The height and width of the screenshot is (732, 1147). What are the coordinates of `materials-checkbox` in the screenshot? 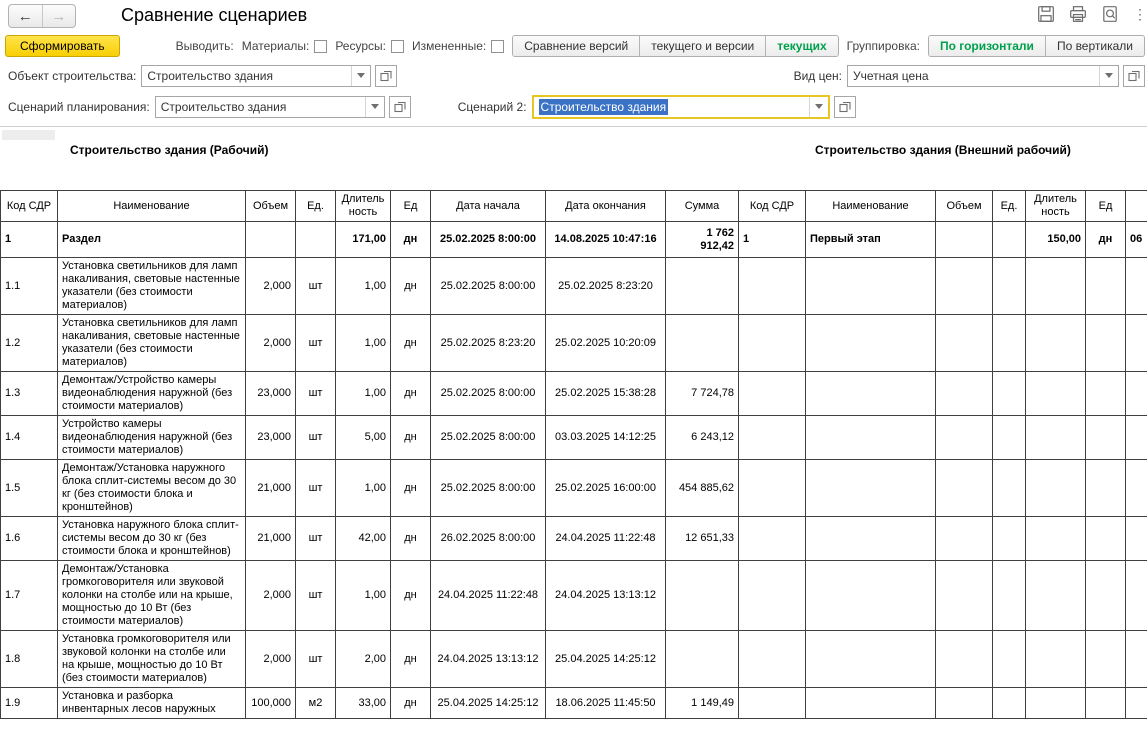 It's located at (321, 46).